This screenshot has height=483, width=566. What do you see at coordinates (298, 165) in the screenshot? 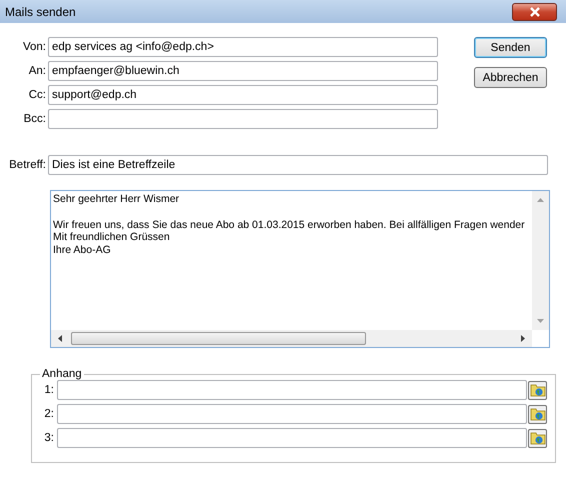
I see `subject-field: Dies ist eine Betreffzeile` at bounding box center [298, 165].